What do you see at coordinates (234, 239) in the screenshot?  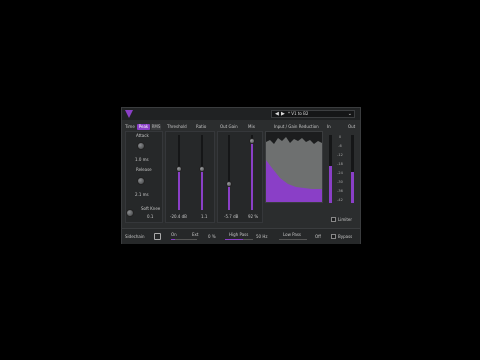 I see `high-pass-fill` at bounding box center [234, 239].